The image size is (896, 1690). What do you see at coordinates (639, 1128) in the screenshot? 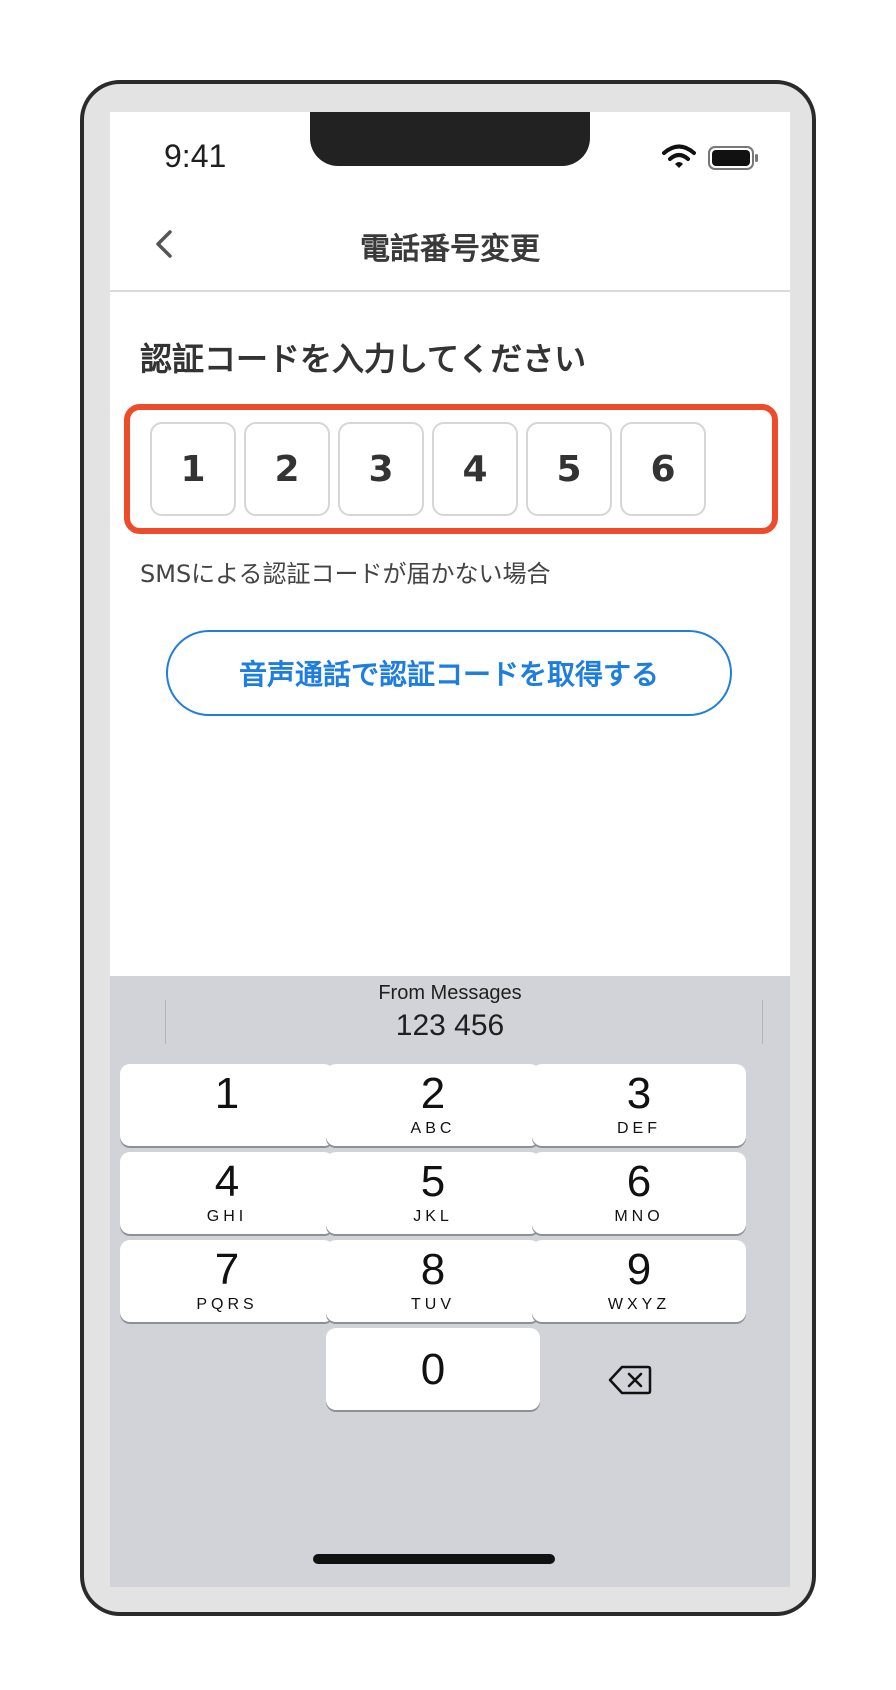
I see `key-letters: DEF` at bounding box center [639, 1128].